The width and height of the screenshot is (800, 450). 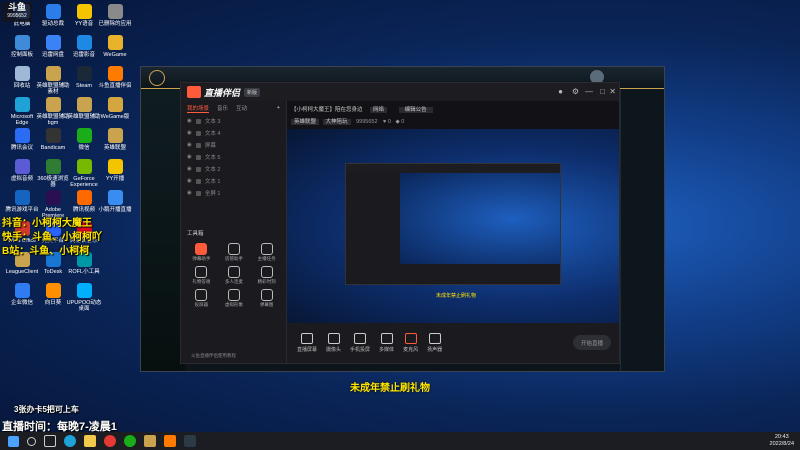 What do you see at coordinates (386, 343) in the screenshot?
I see `source-button: 多媒体` at bounding box center [386, 343].